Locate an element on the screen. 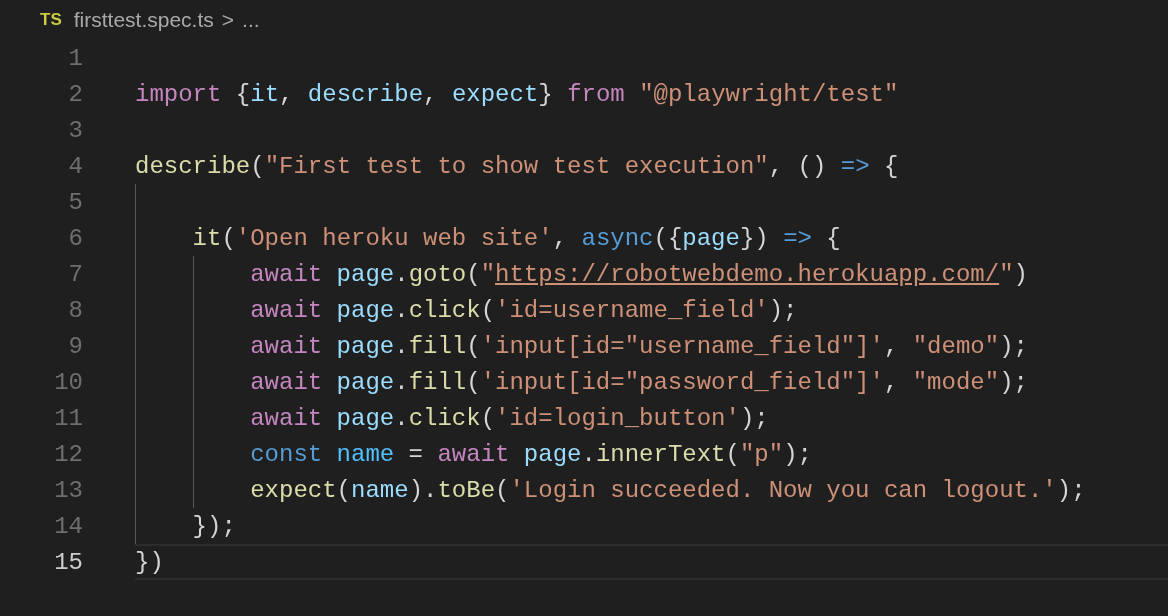 This screenshot has height=616, width=1168. code-line: await page.fill('input[id="password_field"]', "mode"); is located at coordinates (639, 382).